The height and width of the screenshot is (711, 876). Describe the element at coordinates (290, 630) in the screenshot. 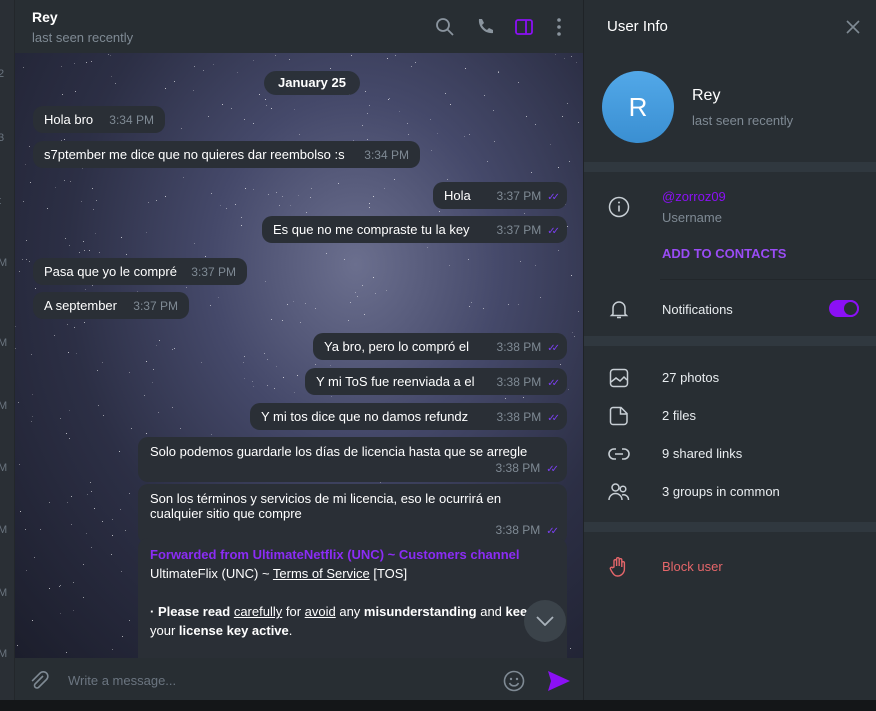

I see `fwd-text: .` at that location.